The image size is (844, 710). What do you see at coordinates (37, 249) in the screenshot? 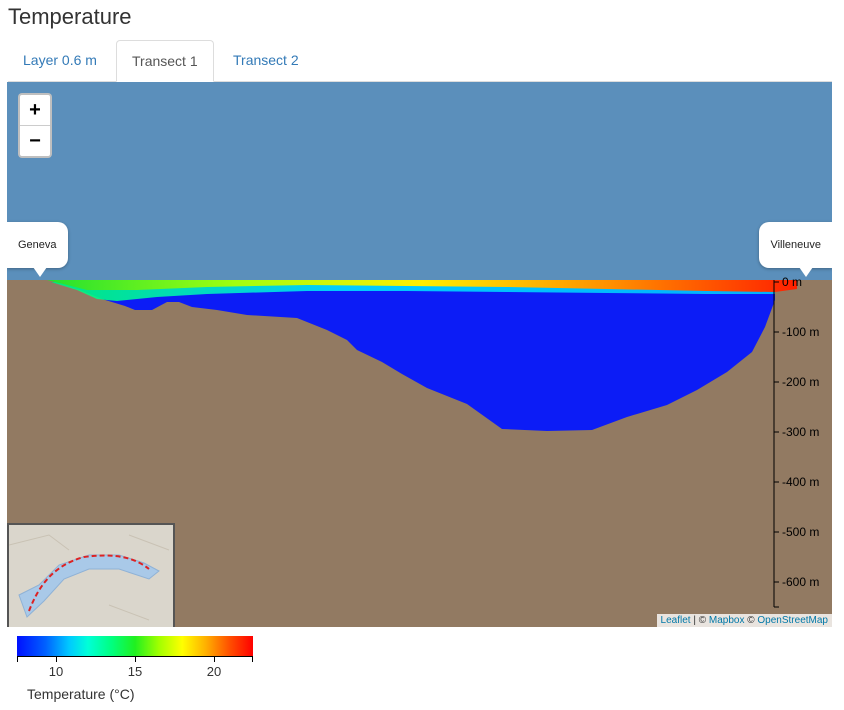
I see `marker-geneva: Geneva` at bounding box center [37, 249].